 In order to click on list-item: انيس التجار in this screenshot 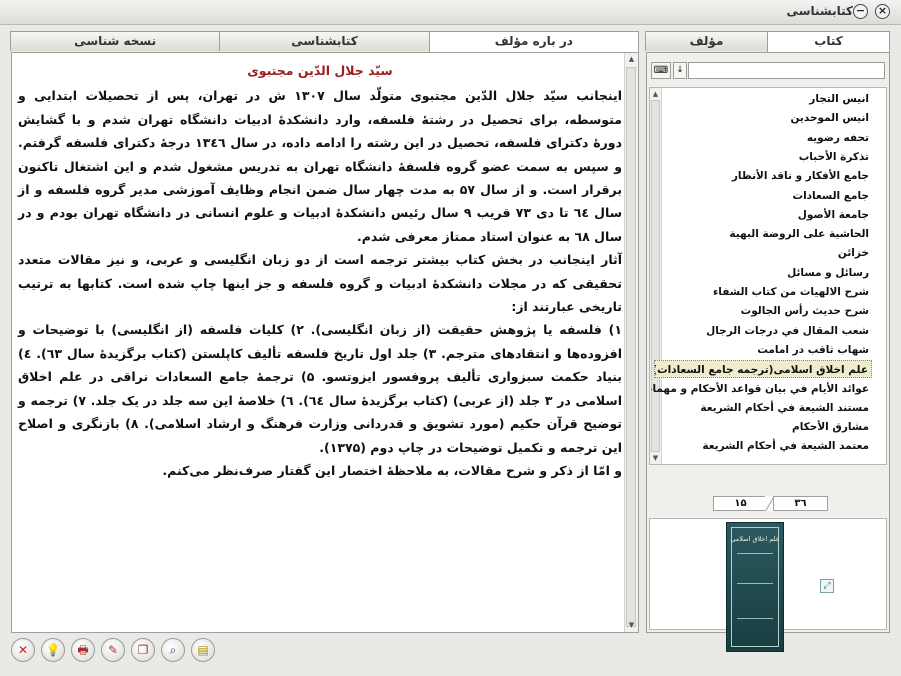, I will do `click(761, 99)`.